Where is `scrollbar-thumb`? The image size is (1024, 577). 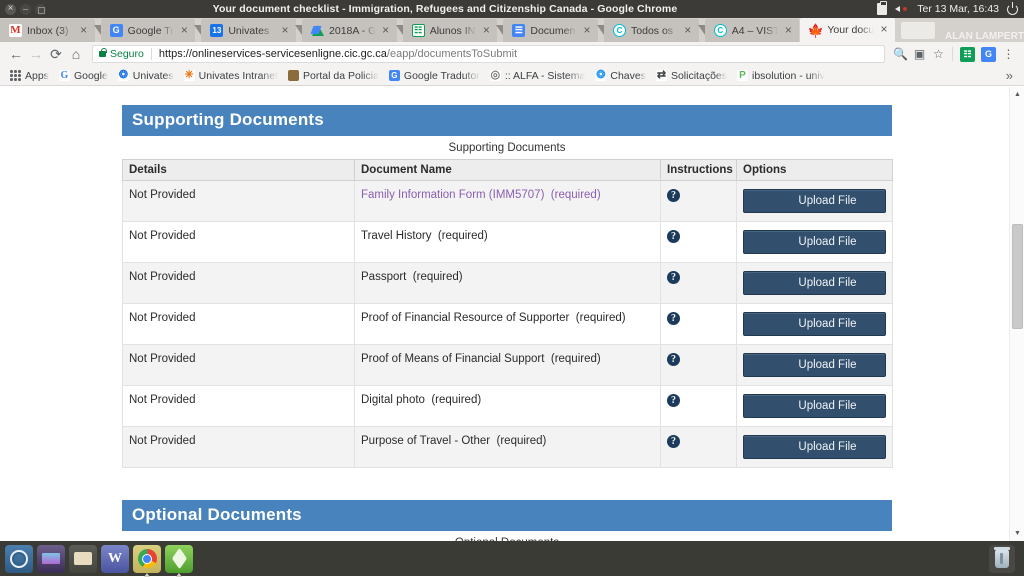
scrollbar-thumb is located at coordinates (1017, 276).